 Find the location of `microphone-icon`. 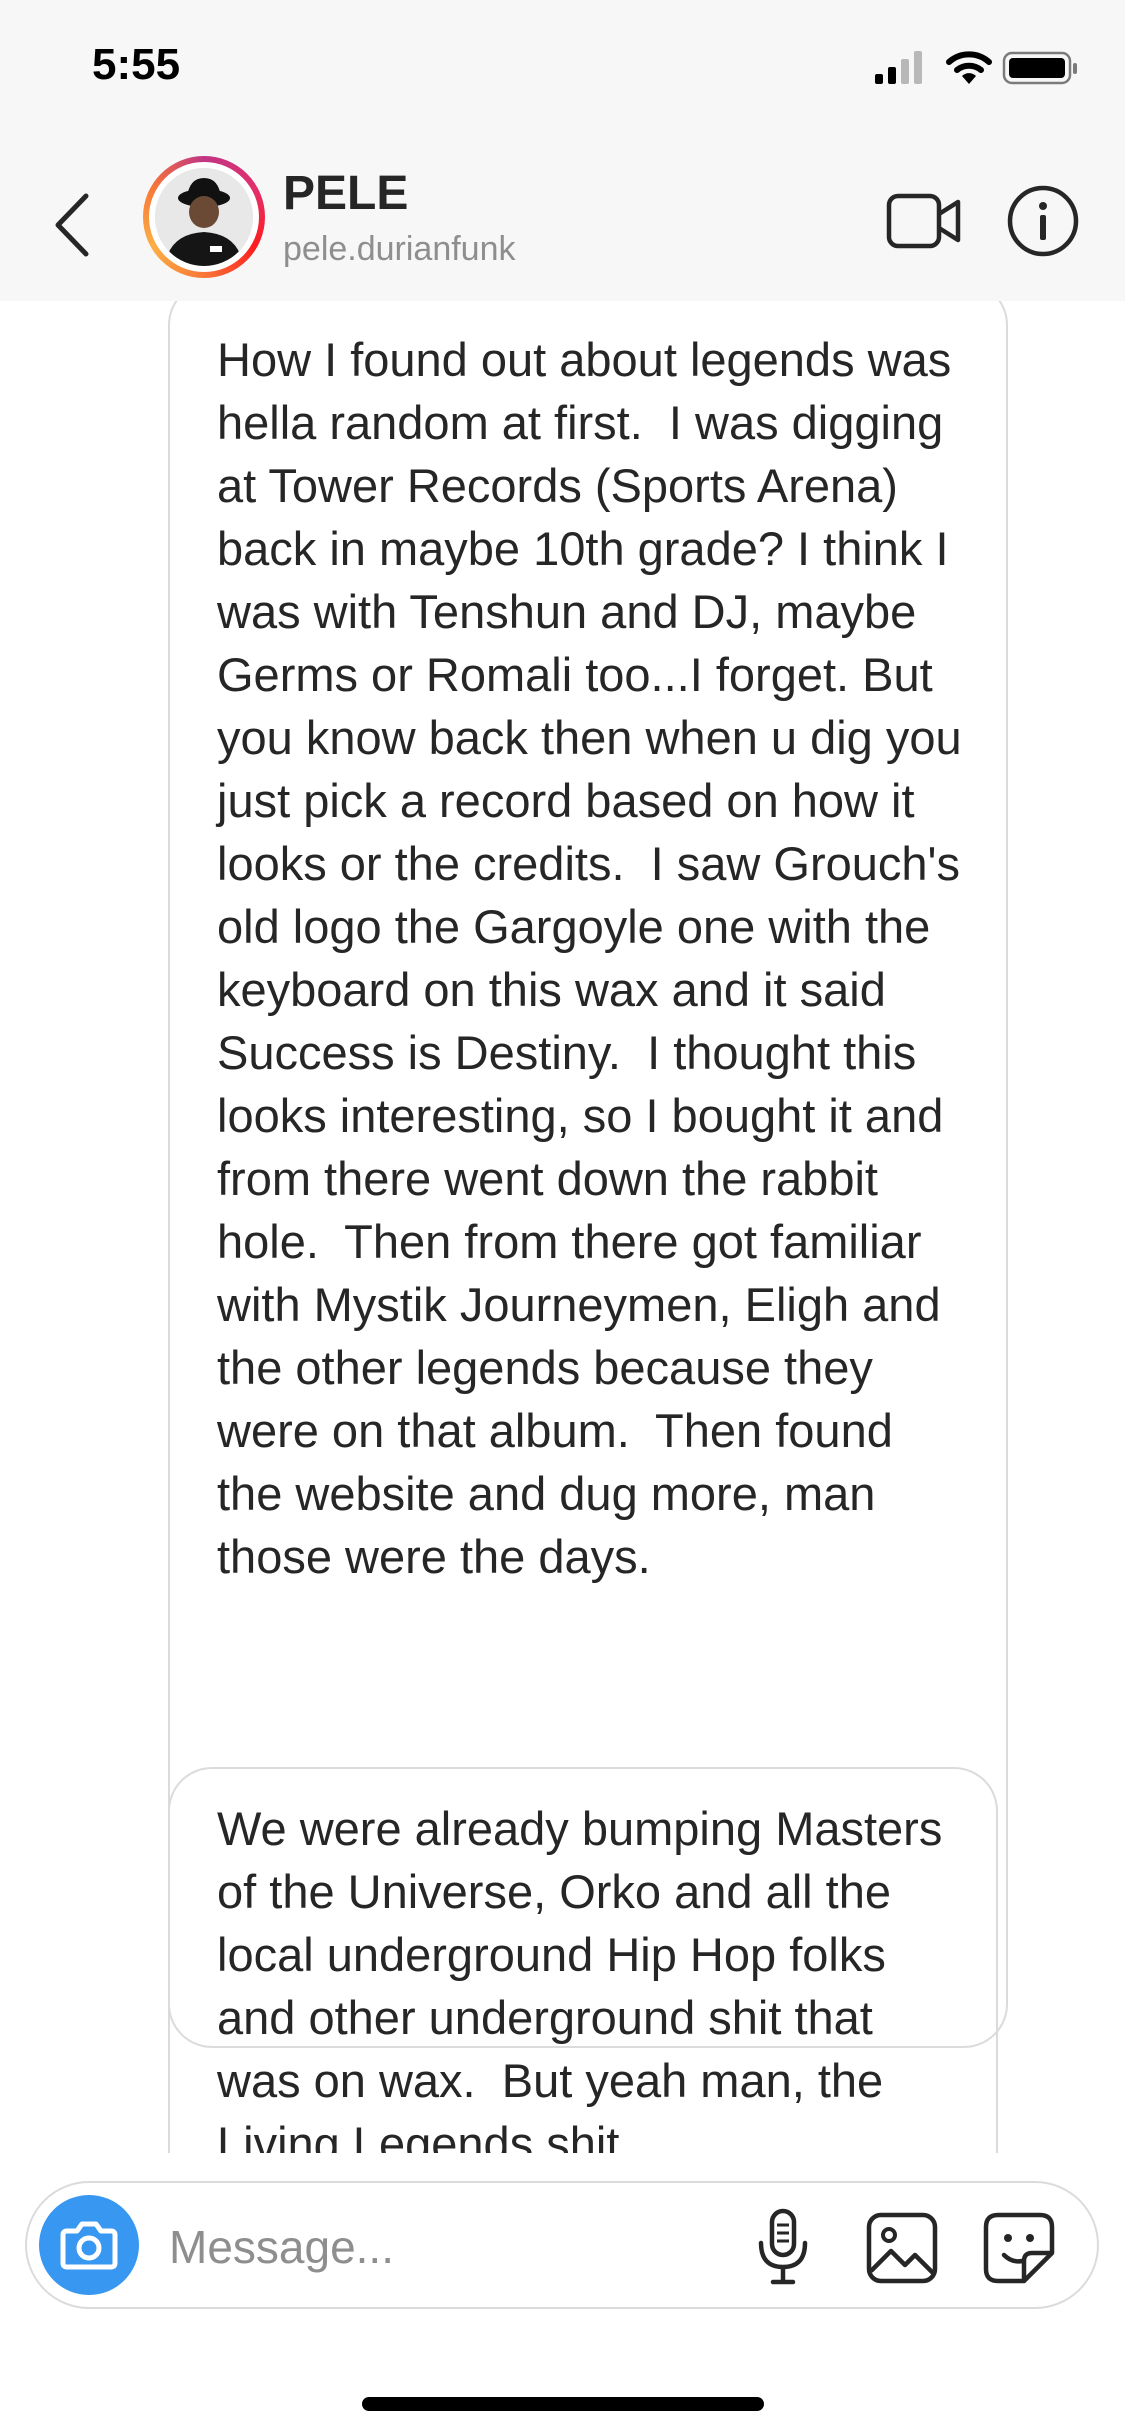

microphone-icon is located at coordinates (783, 2246).